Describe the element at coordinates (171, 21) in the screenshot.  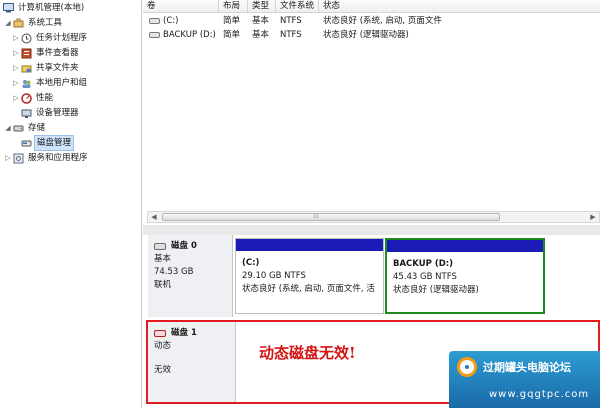
I see `volume-name-text: (C:)` at that location.